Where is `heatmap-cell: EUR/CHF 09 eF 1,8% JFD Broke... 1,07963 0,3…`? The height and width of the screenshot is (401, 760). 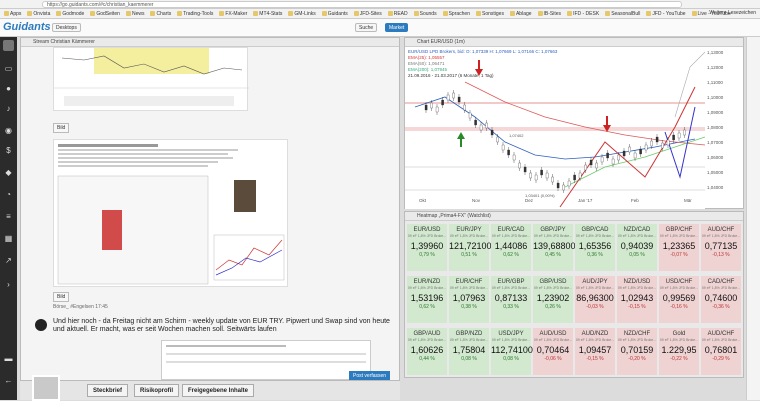 heatmap-cell: EUR/CHF 09 eF 1,8% JFD Broke... 1,07963 0,3… is located at coordinates (469, 299).